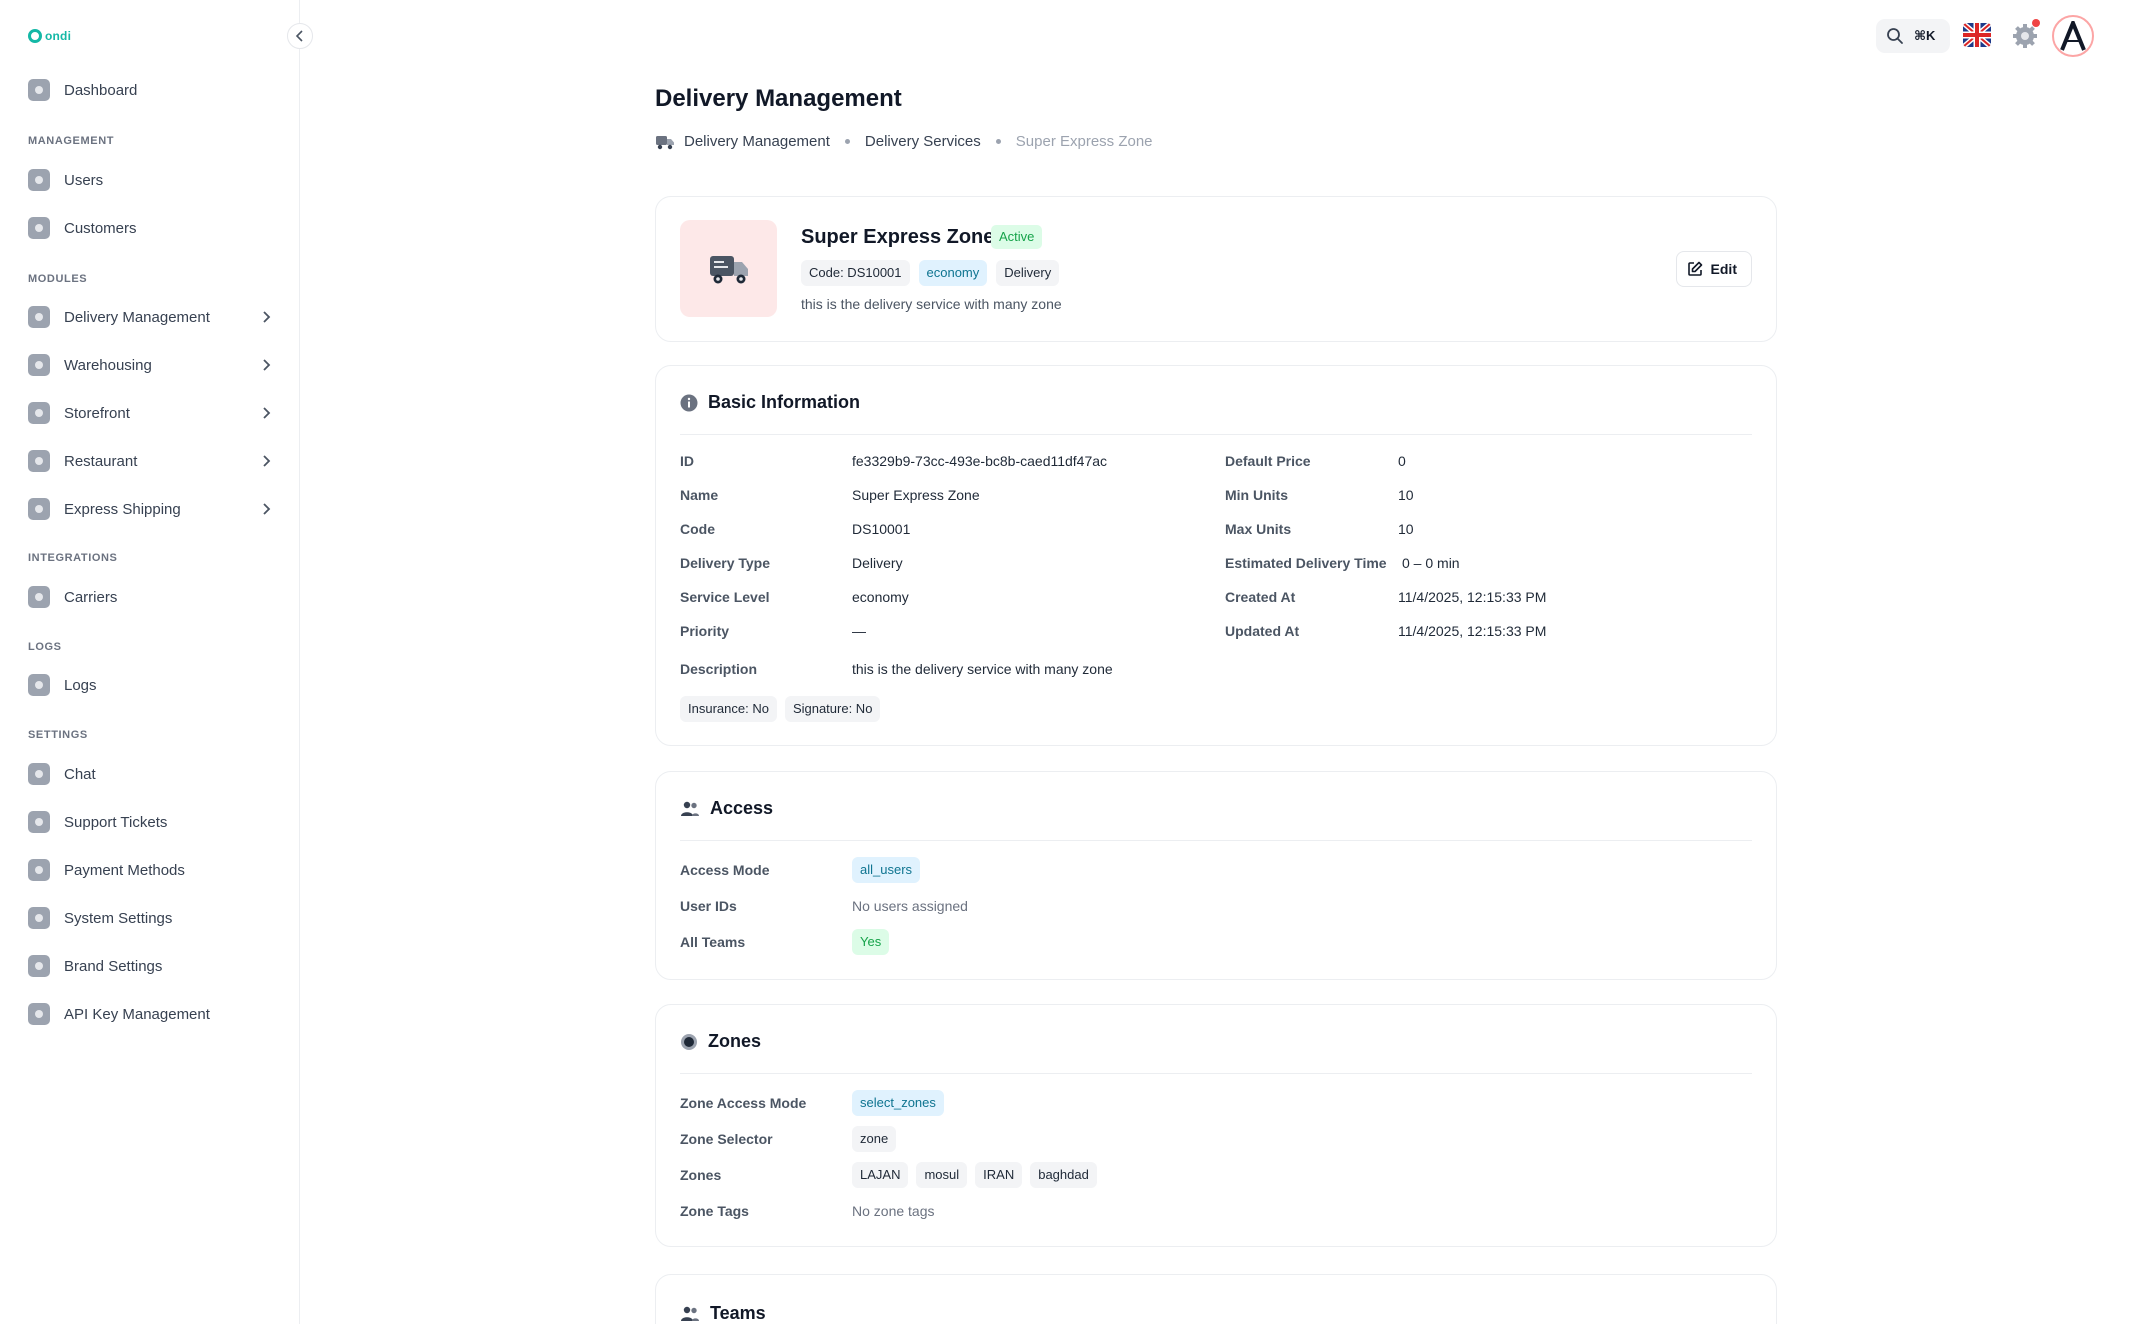 The image size is (2129, 1324). I want to click on sidebar-item-label: Payment Methods, so click(124, 870).